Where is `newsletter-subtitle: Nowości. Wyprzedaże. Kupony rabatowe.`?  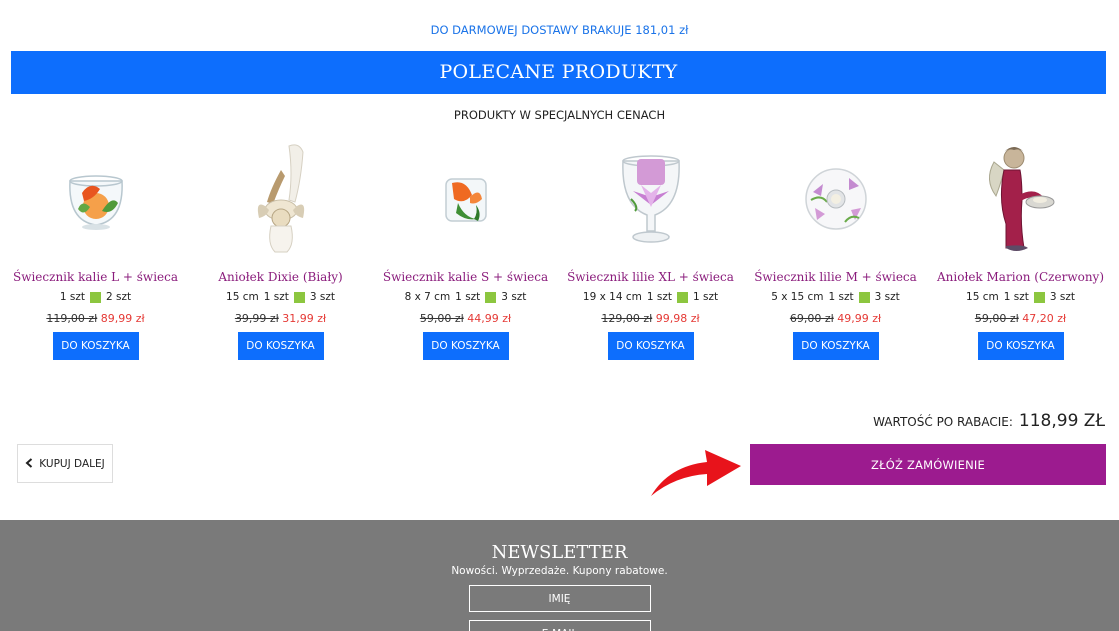
newsletter-subtitle: Nowości. Wyprzedaże. Kupony rabatowe. is located at coordinates (559, 571).